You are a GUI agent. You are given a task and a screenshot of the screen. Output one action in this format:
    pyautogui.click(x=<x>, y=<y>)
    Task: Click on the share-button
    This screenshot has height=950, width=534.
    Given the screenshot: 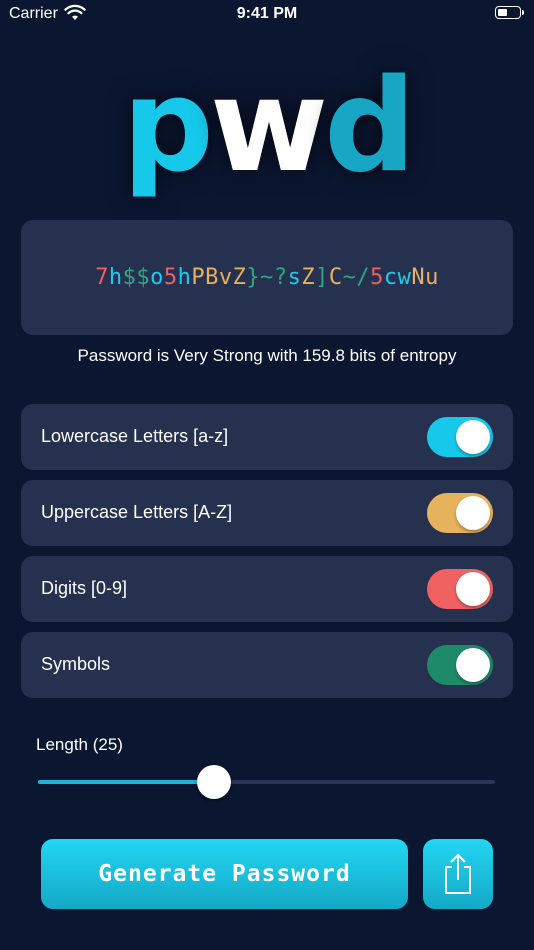 What is the action you would take?
    pyautogui.click(x=458, y=874)
    